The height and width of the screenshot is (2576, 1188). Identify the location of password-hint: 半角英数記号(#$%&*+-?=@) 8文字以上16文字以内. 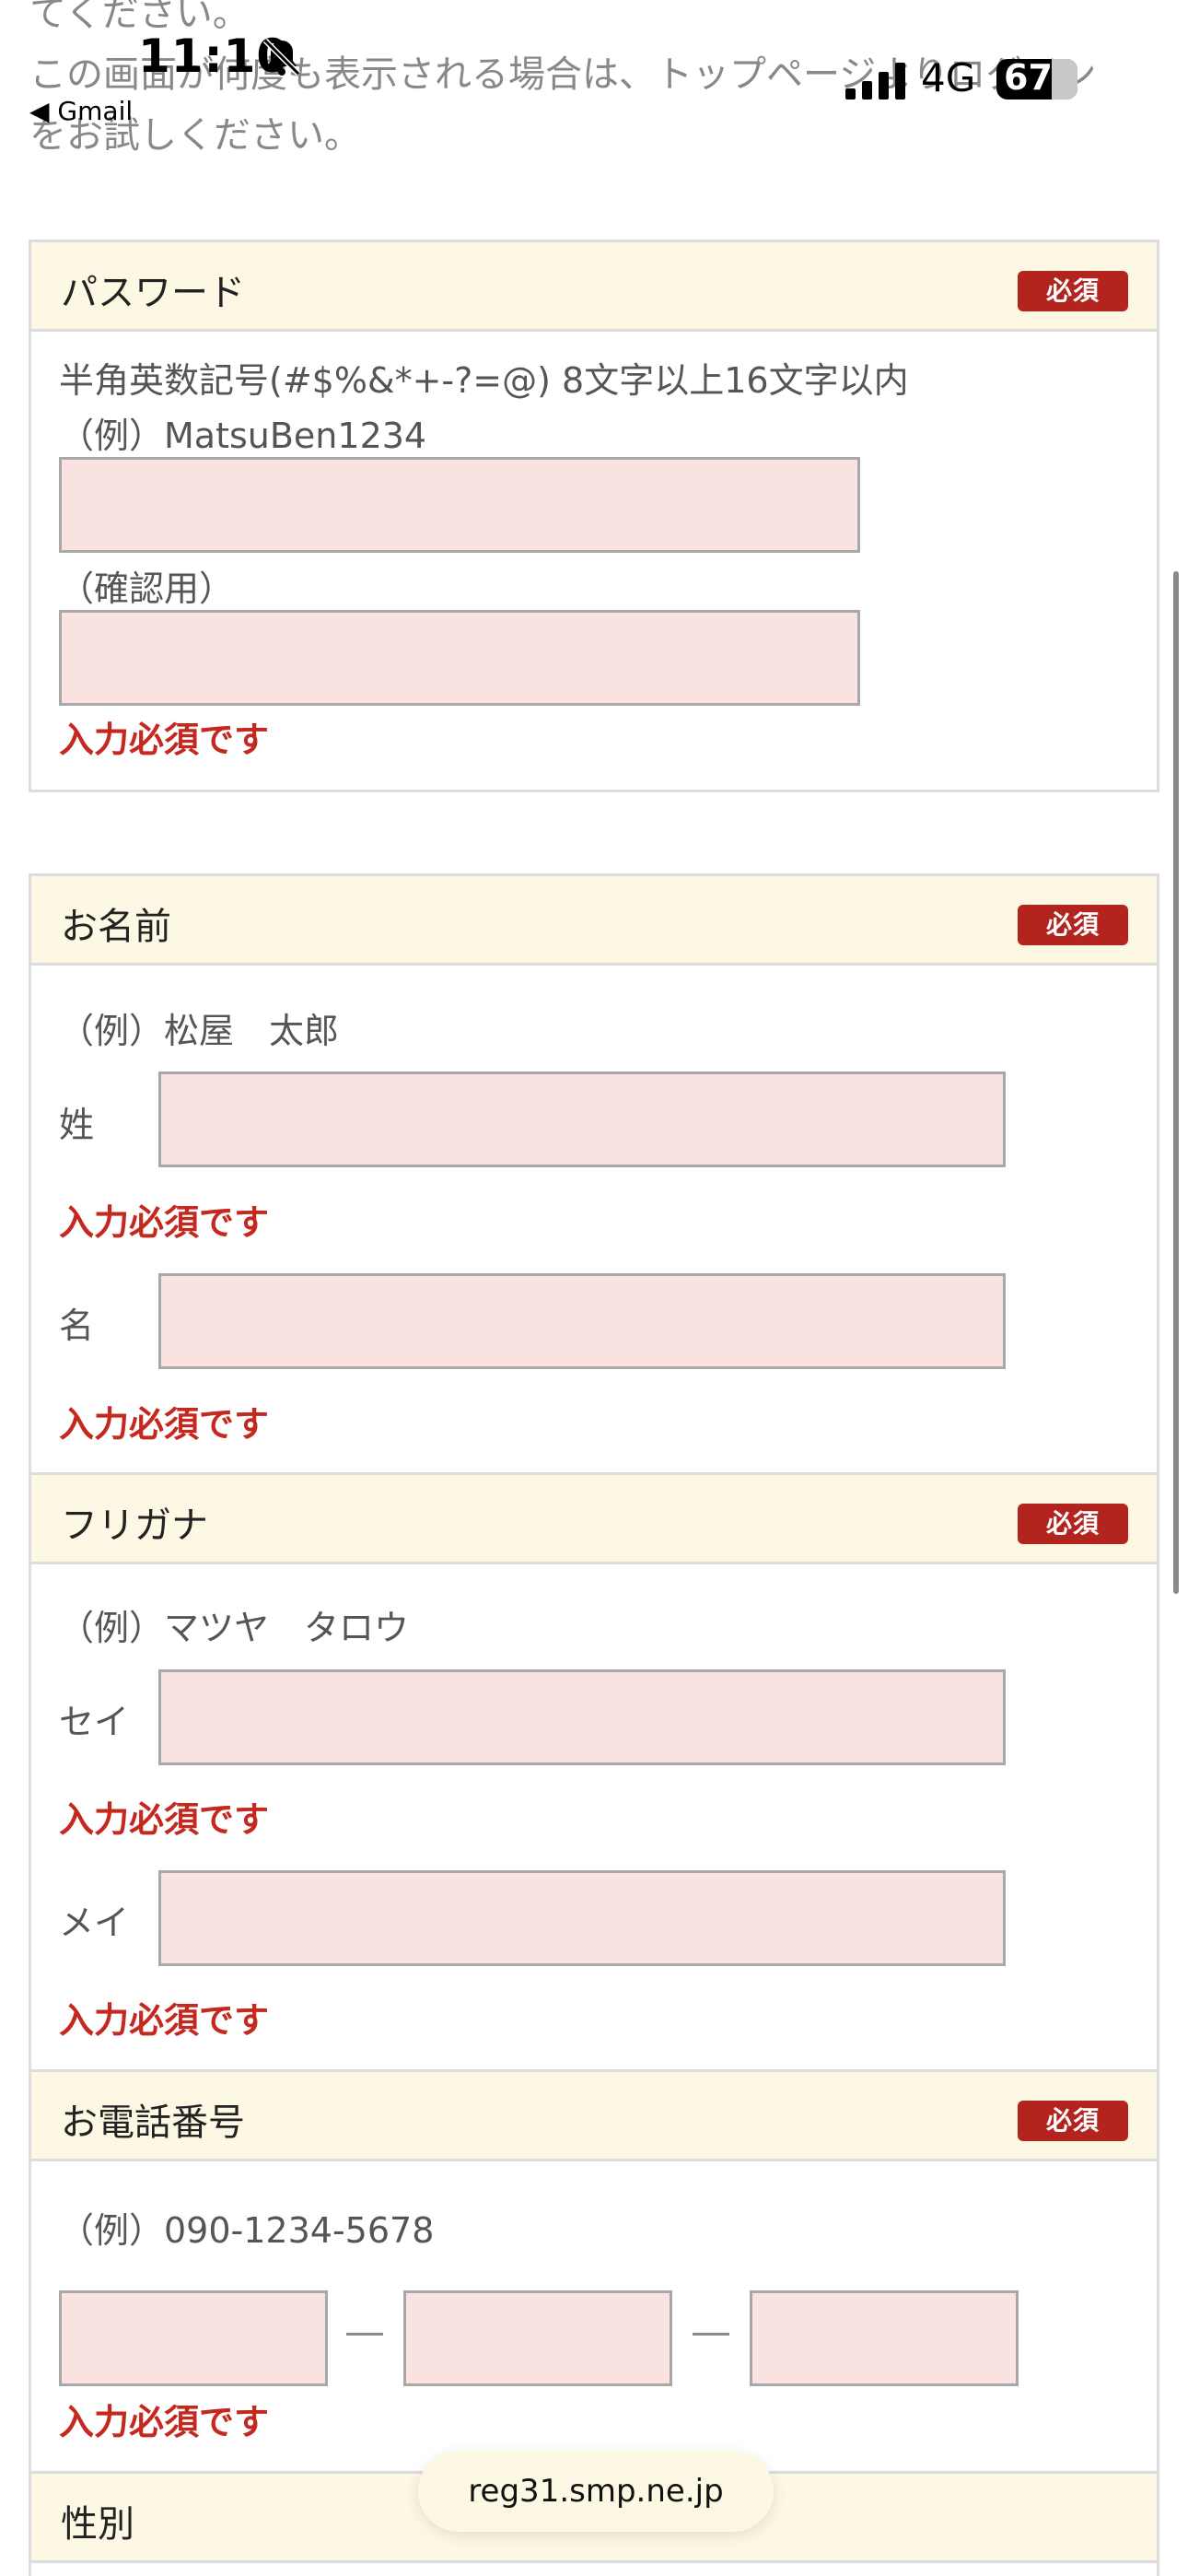
(484, 380).